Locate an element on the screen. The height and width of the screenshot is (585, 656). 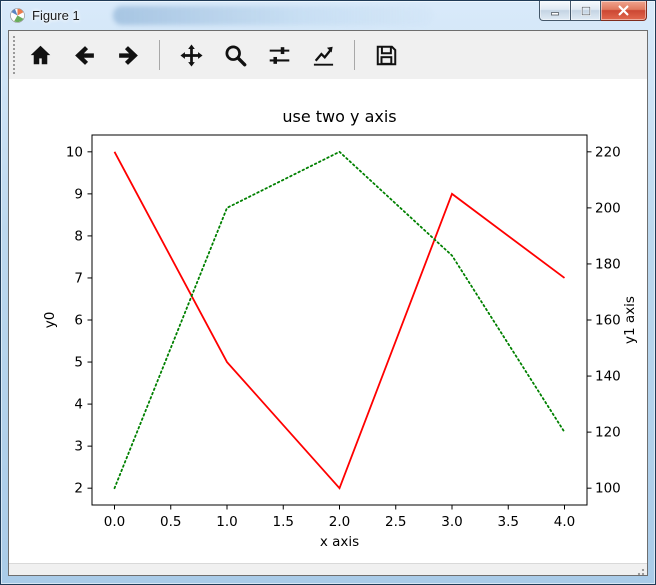
window-title: Figure 1 is located at coordinates (56, 15).